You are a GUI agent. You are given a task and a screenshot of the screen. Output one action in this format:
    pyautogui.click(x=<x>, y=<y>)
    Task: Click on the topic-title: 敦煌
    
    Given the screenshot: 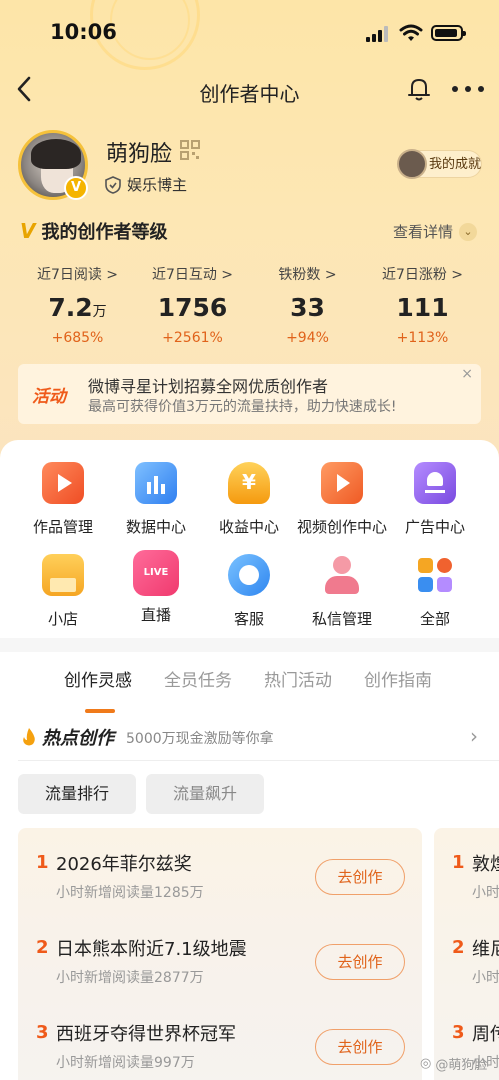 What is the action you would take?
    pyautogui.click(x=485, y=864)
    